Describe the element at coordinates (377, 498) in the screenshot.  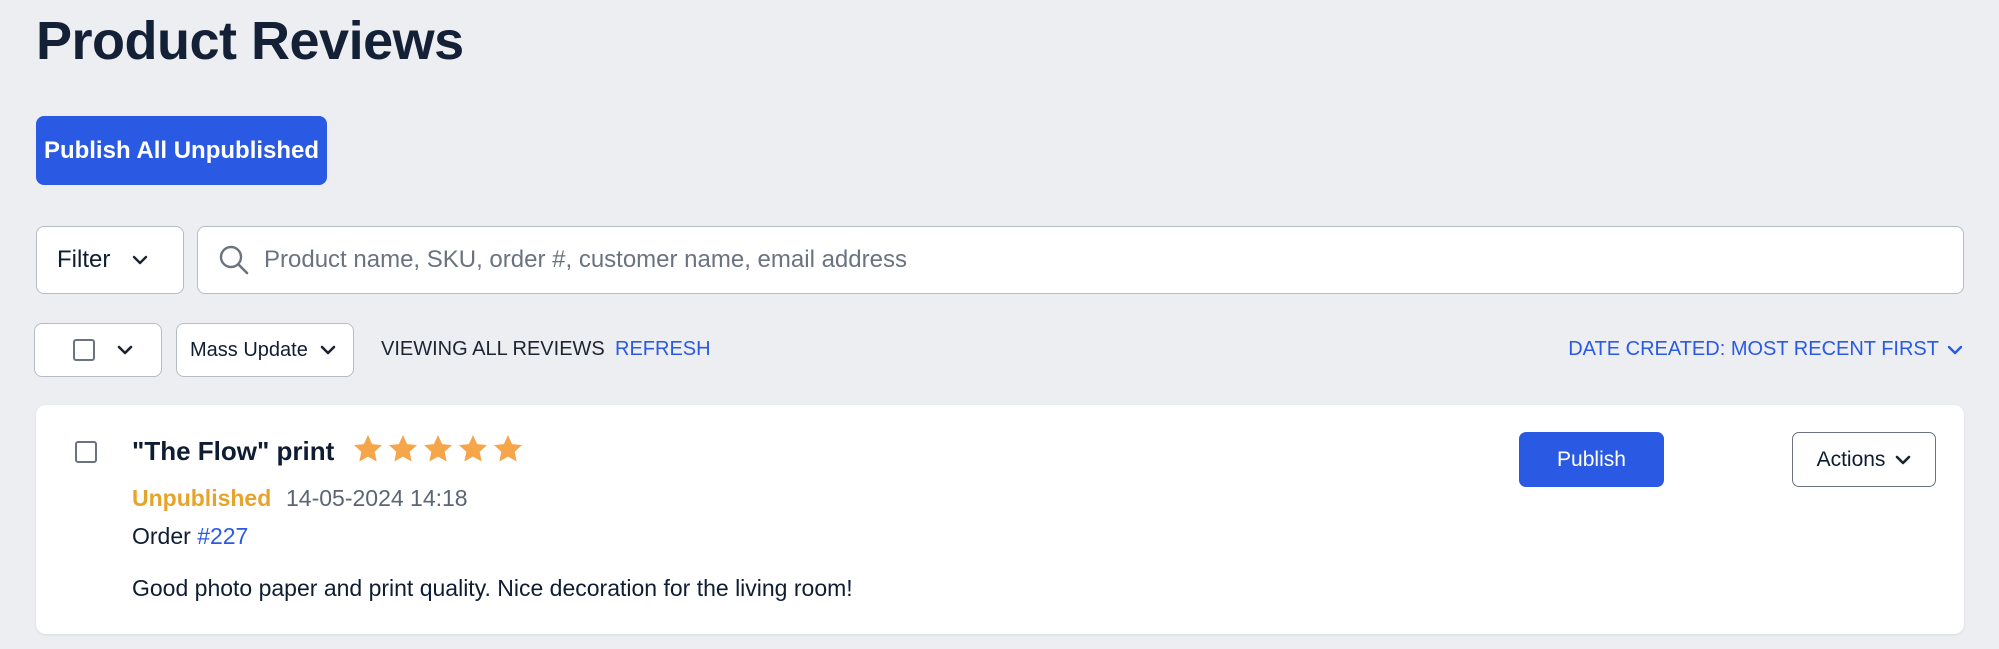
I see `review-date: 14-05-2024 14:18` at that location.